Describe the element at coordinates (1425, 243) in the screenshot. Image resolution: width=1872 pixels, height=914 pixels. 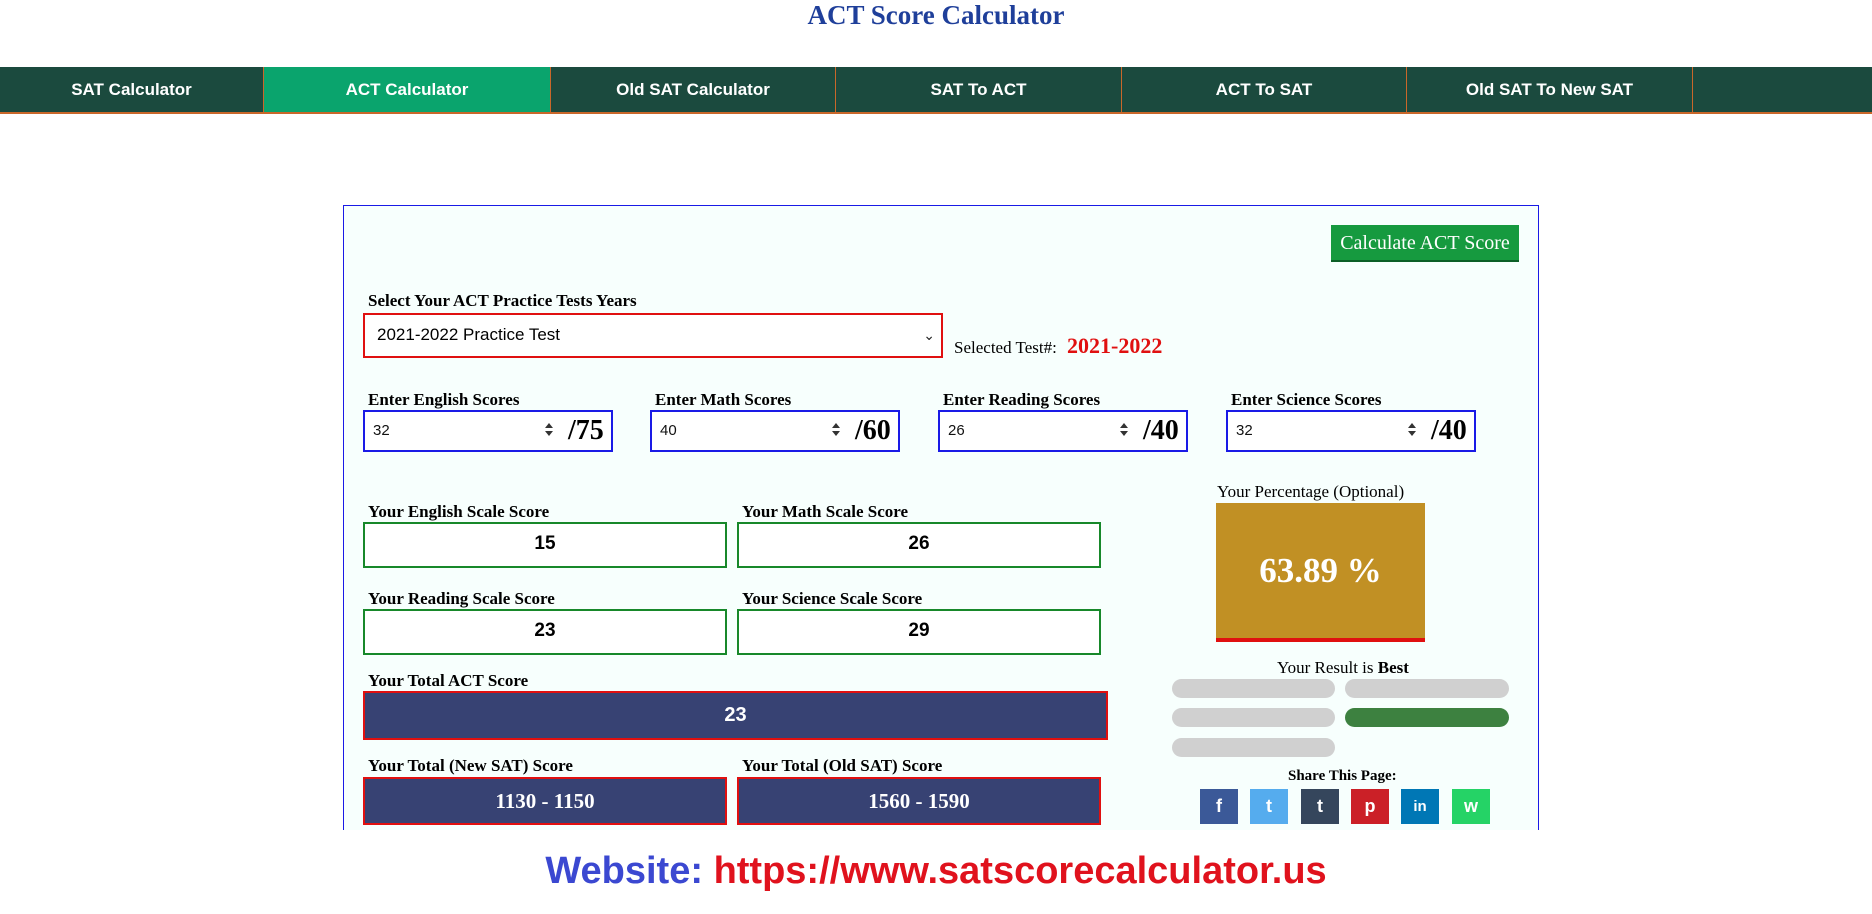
I see `calculate-act-score-button: Calculate ACT Score` at that location.